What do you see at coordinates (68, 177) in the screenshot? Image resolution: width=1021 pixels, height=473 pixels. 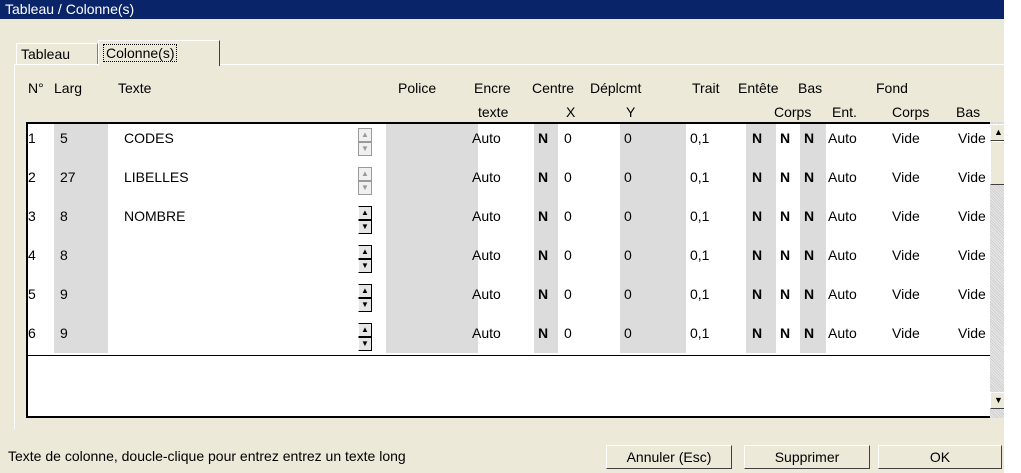 I see `row-larg: 27` at bounding box center [68, 177].